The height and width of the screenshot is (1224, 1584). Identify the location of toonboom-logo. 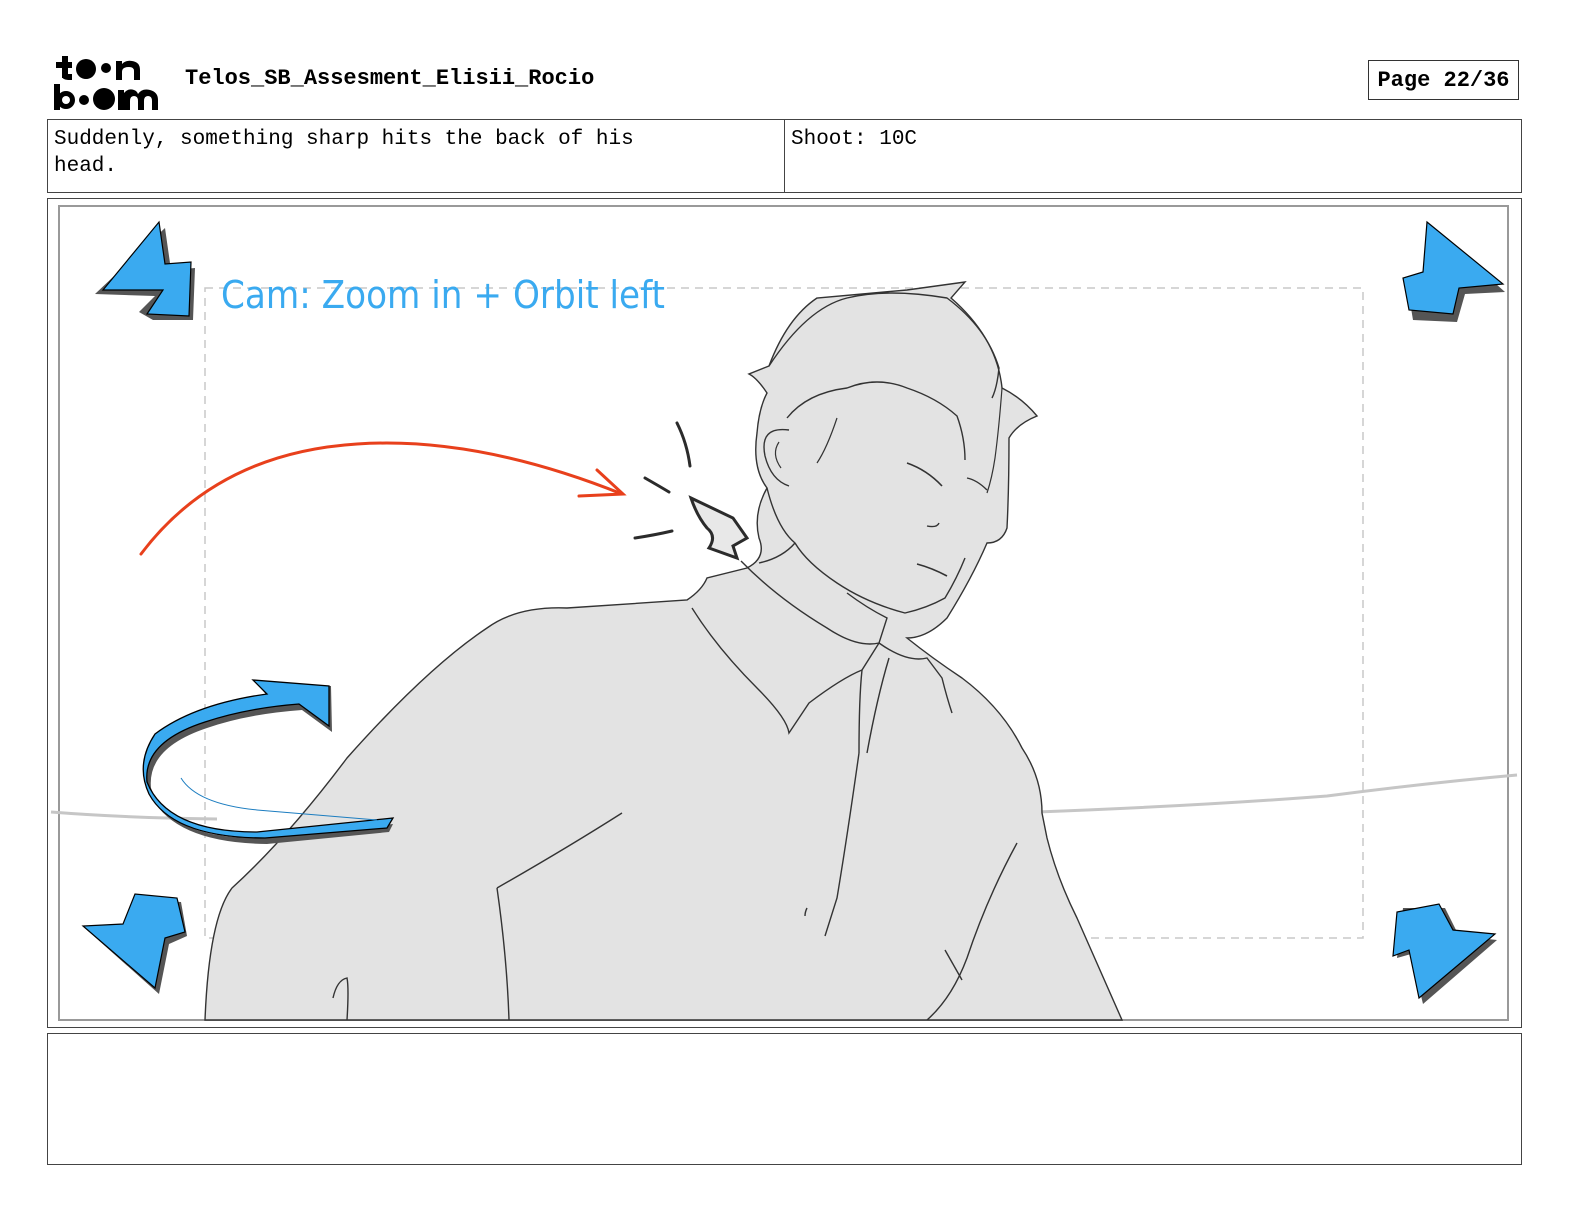
(106, 83).